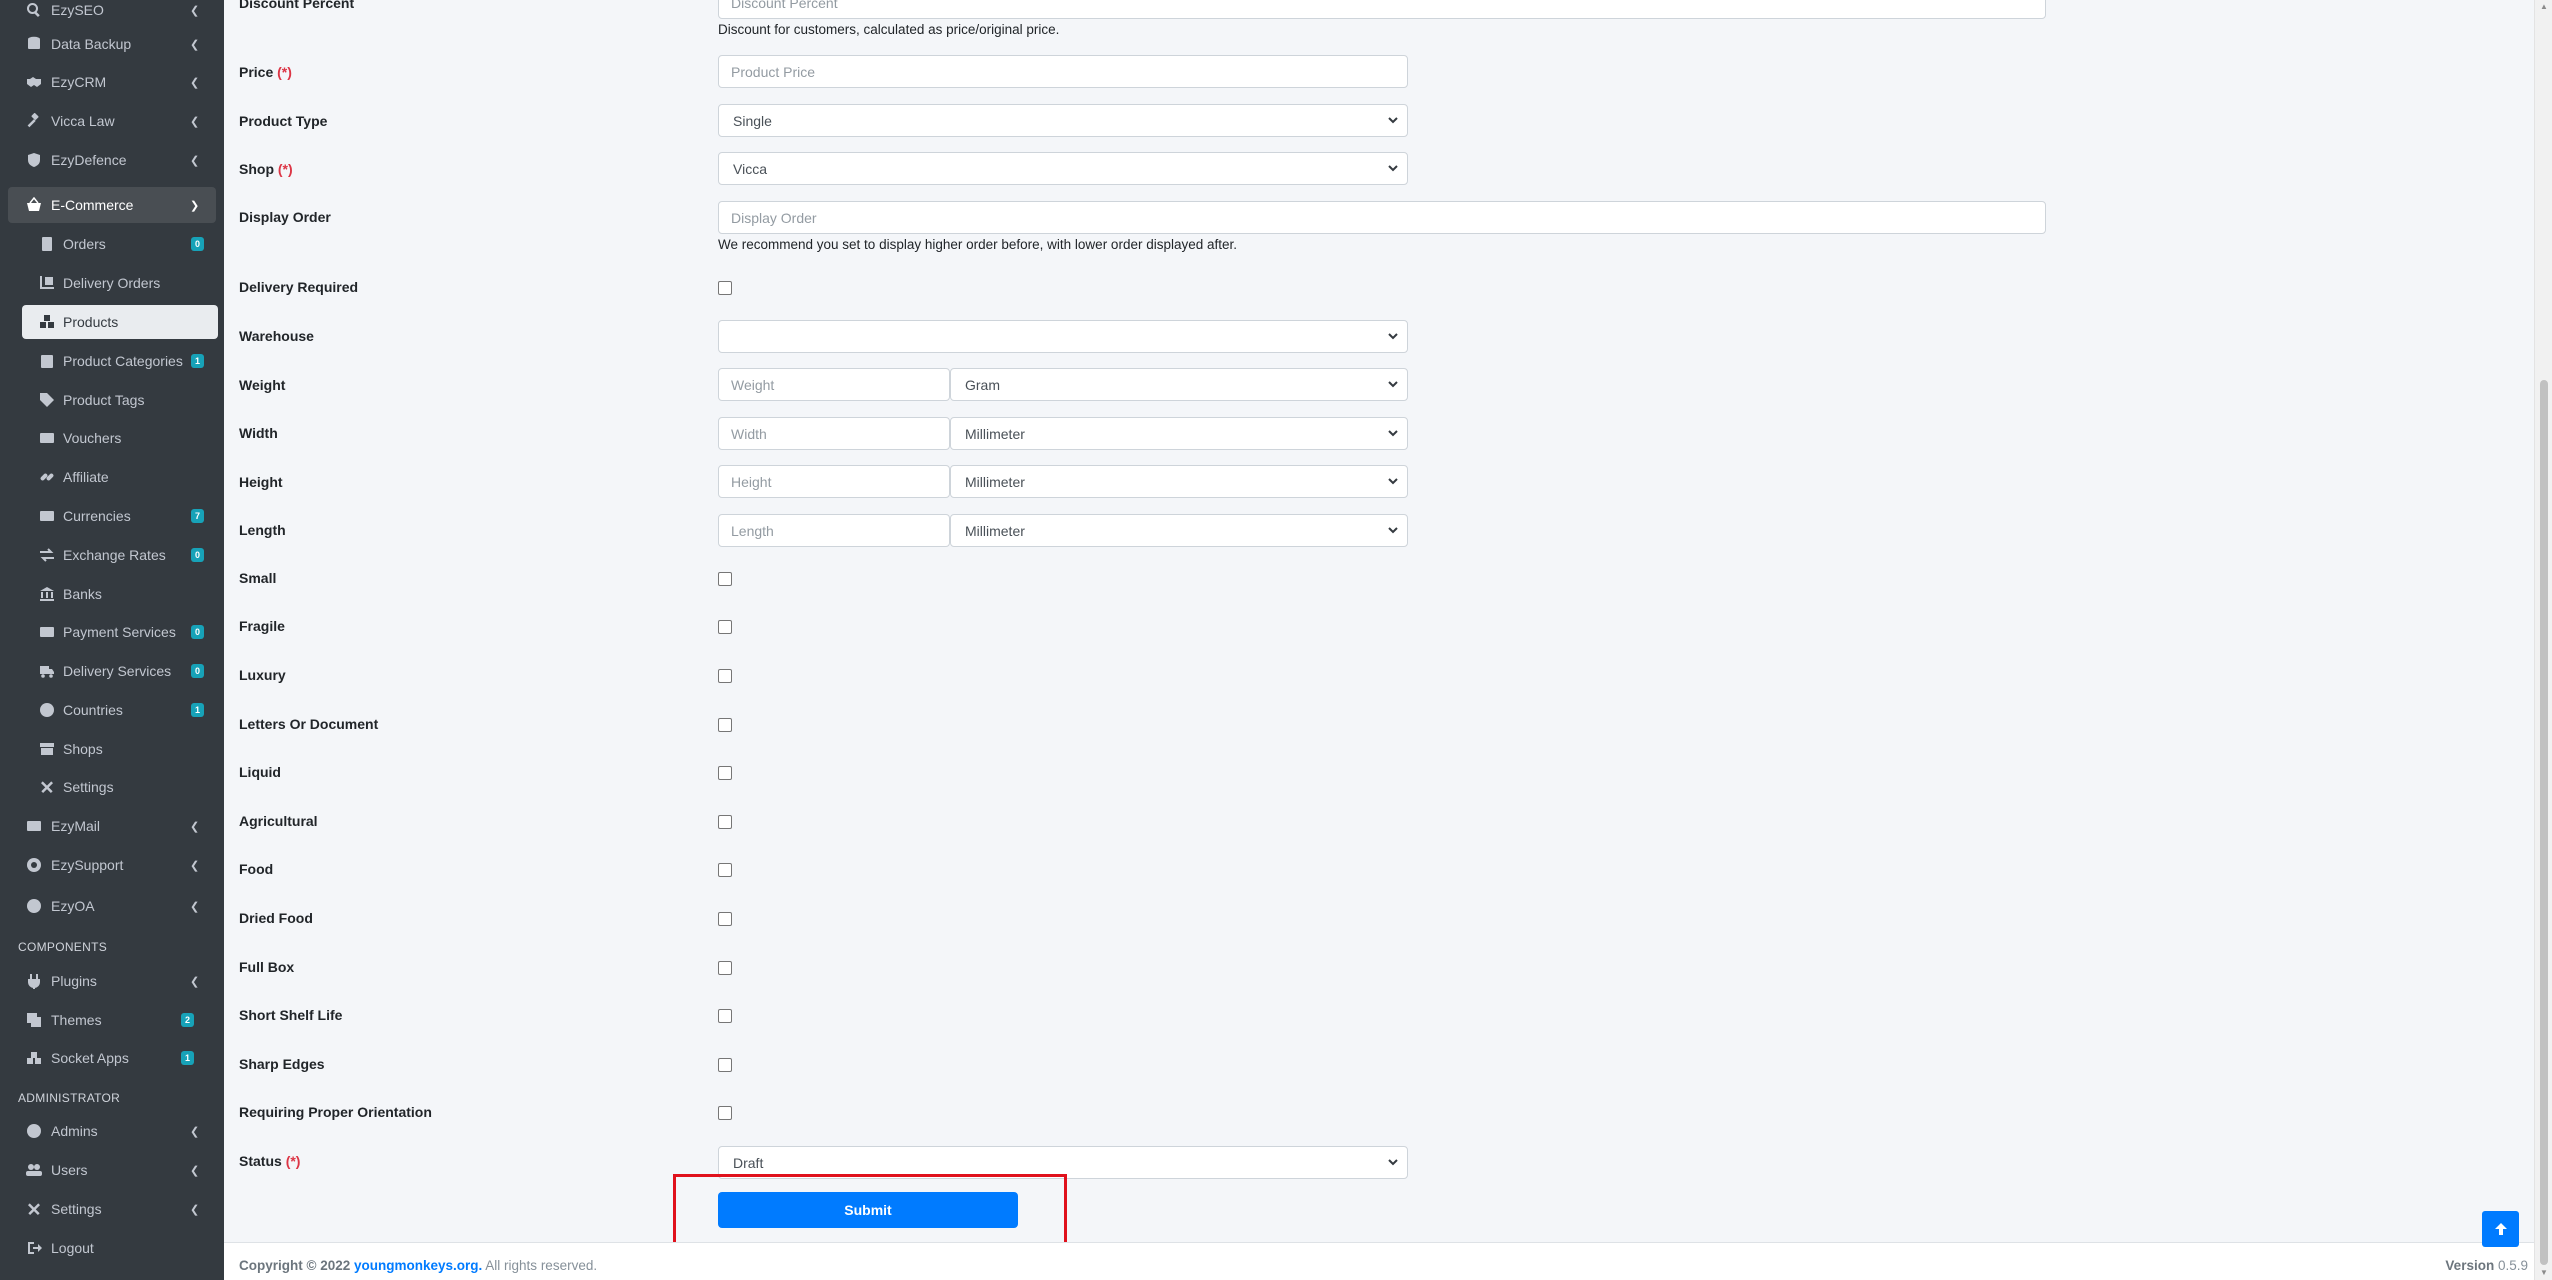 Image resolution: width=2552 pixels, height=1280 pixels. I want to click on length-unit-value: Millimeter, so click(995, 530).